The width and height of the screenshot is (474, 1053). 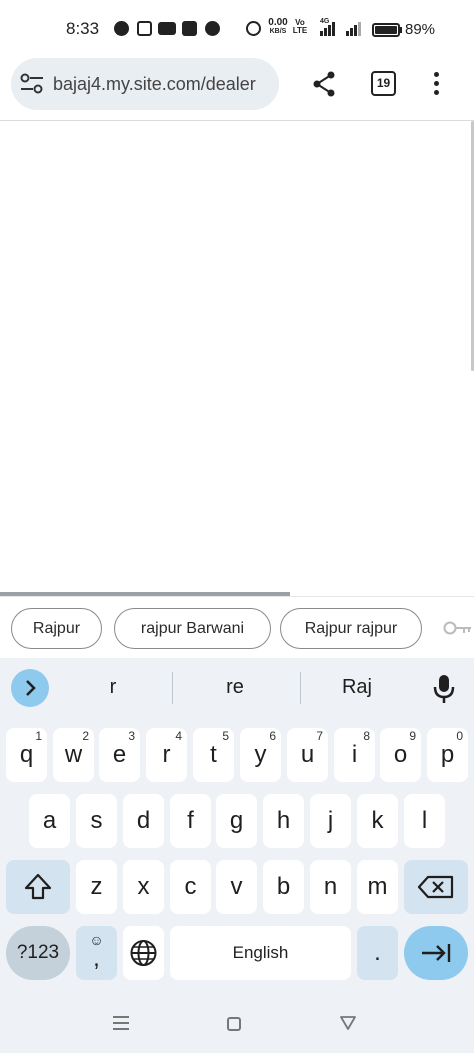 What do you see at coordinates (166, 755) in the screenshot?
I see `key-r: r4` at bounding box center [166, 755].